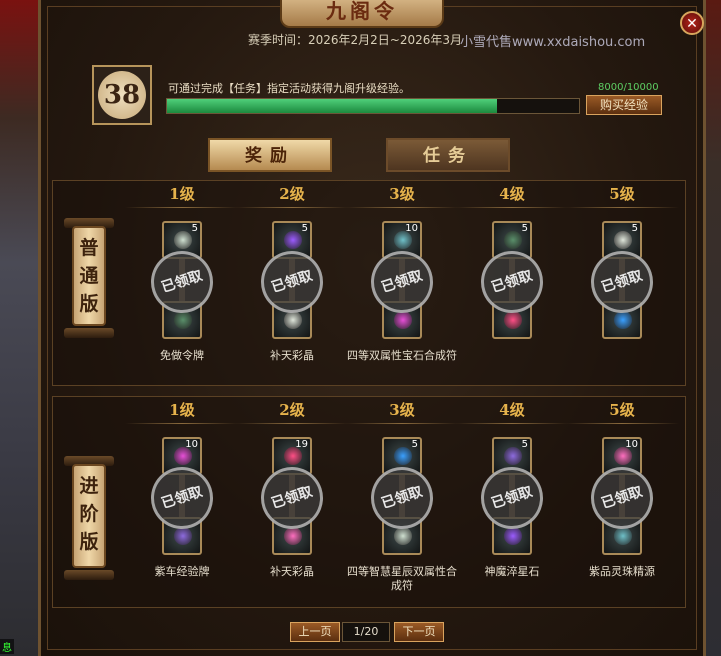 The width and height of the screenshot is (721, 656). Describe the element at coordinates (315, 632) in the screenshot. I see `prev-page-button: 上一页` at that location.